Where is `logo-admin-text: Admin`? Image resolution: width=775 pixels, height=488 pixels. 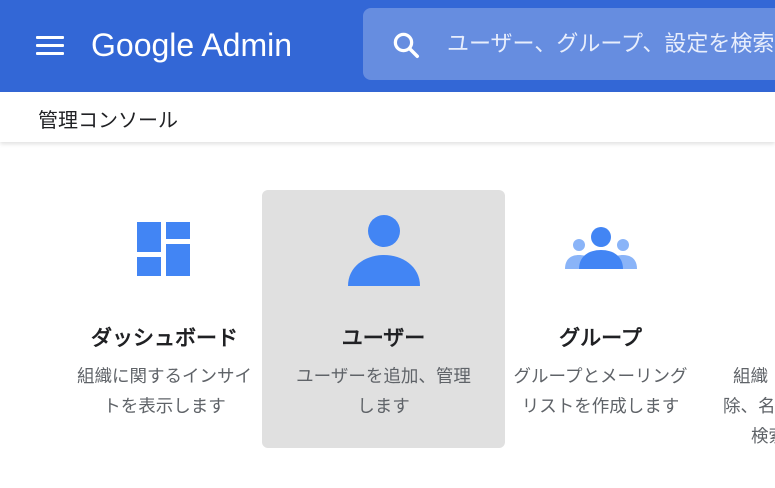
logo-admin-text: Admin is located at coordinates (247, 45).